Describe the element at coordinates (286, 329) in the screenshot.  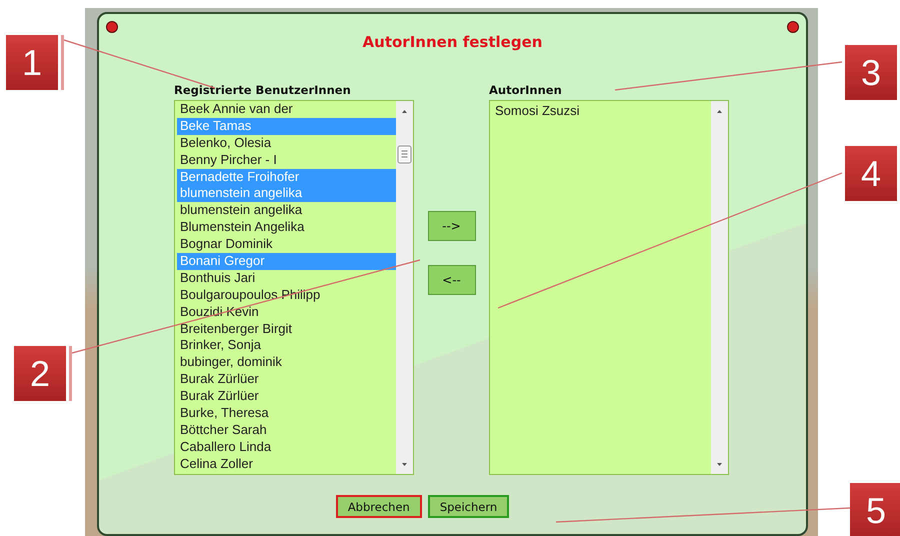
I see `list-item: Breitenberger Birgit` at that location.